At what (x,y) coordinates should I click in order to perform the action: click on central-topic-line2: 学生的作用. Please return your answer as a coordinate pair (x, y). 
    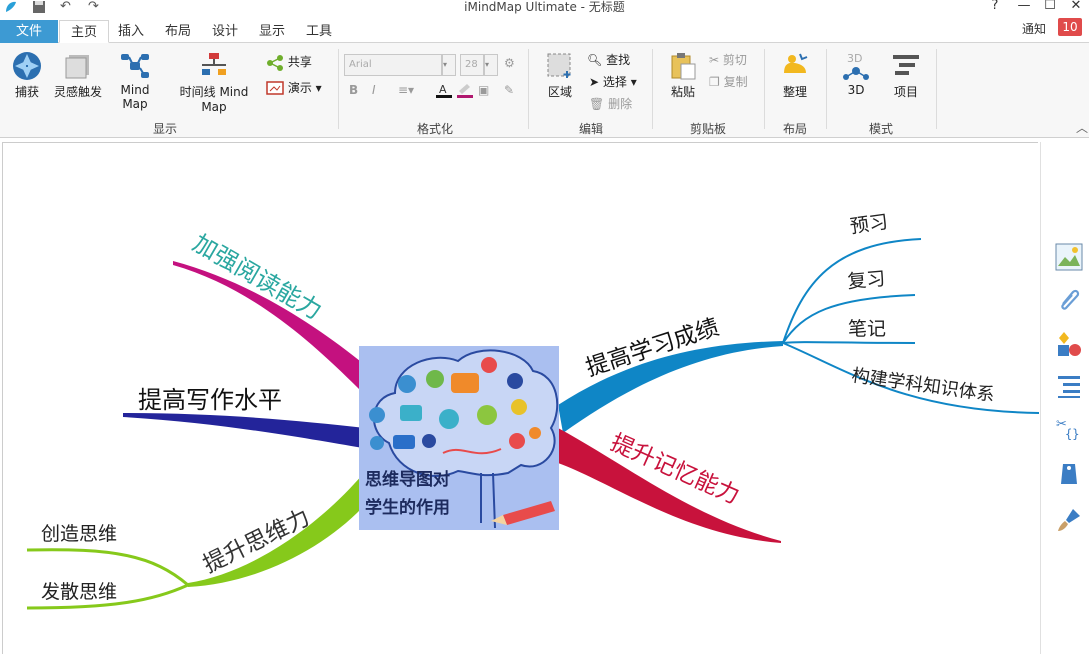
    Looking at the image, I should click on (407, 507).